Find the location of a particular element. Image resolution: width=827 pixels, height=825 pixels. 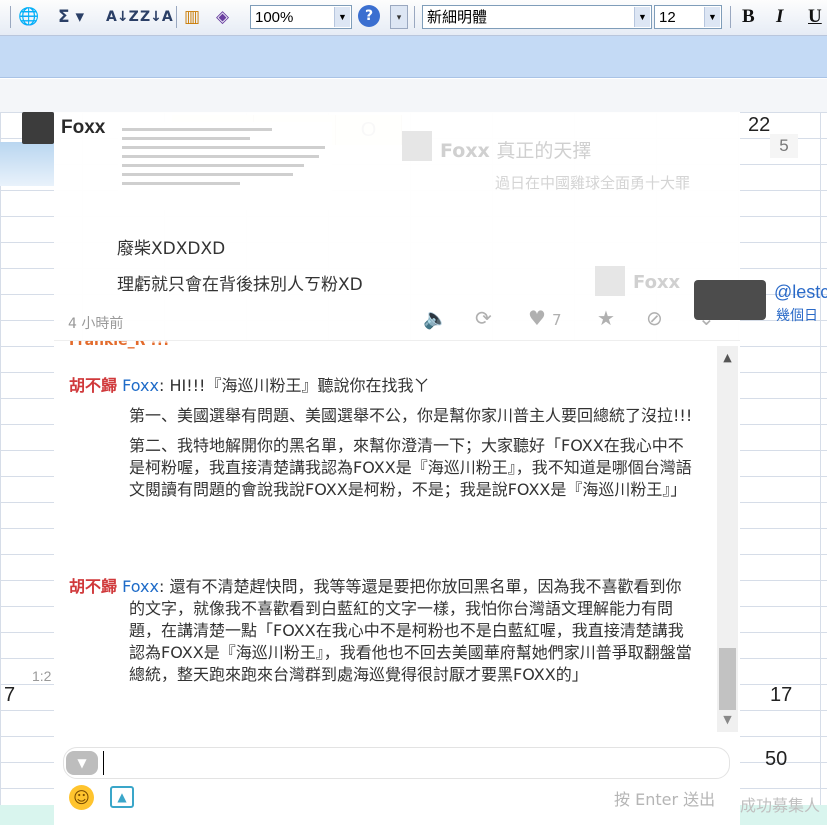

font-name-select: 新細明體 ▼ is located at coordinates (537, 17).